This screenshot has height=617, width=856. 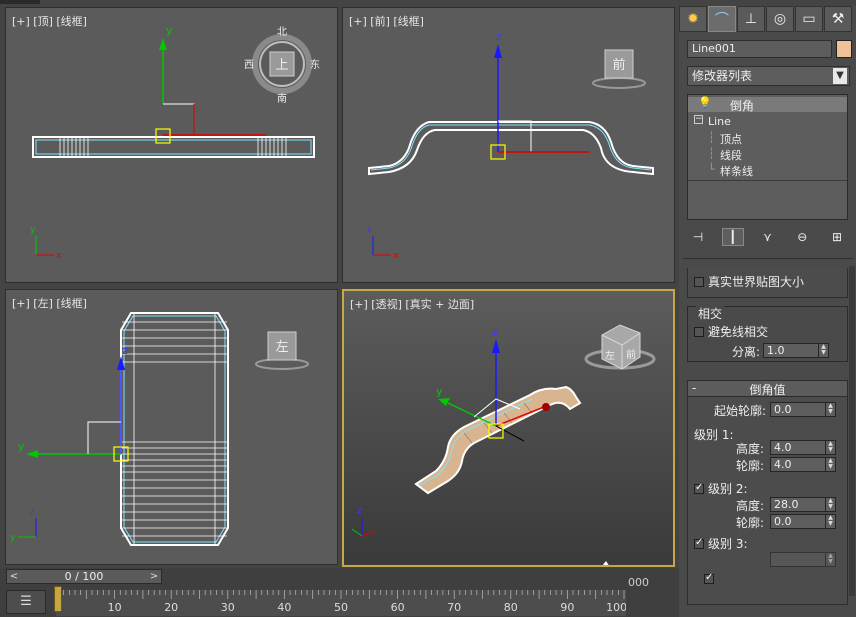 What do you see at coordinates (620, 347) in the screenshot?
I see `viewcube-perspective: 左 前` at bounding box center [620, 347].